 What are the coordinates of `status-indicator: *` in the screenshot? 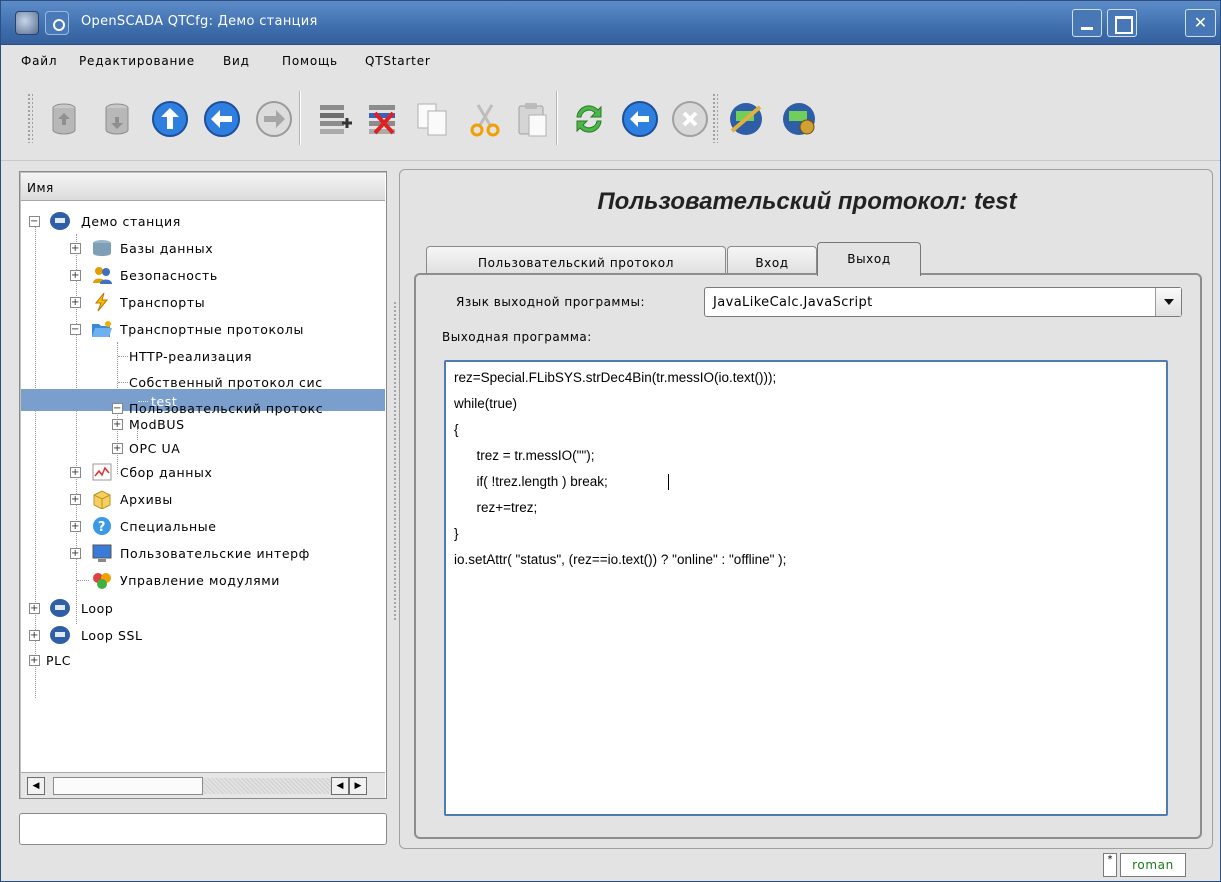 It's located at (1110, 865).